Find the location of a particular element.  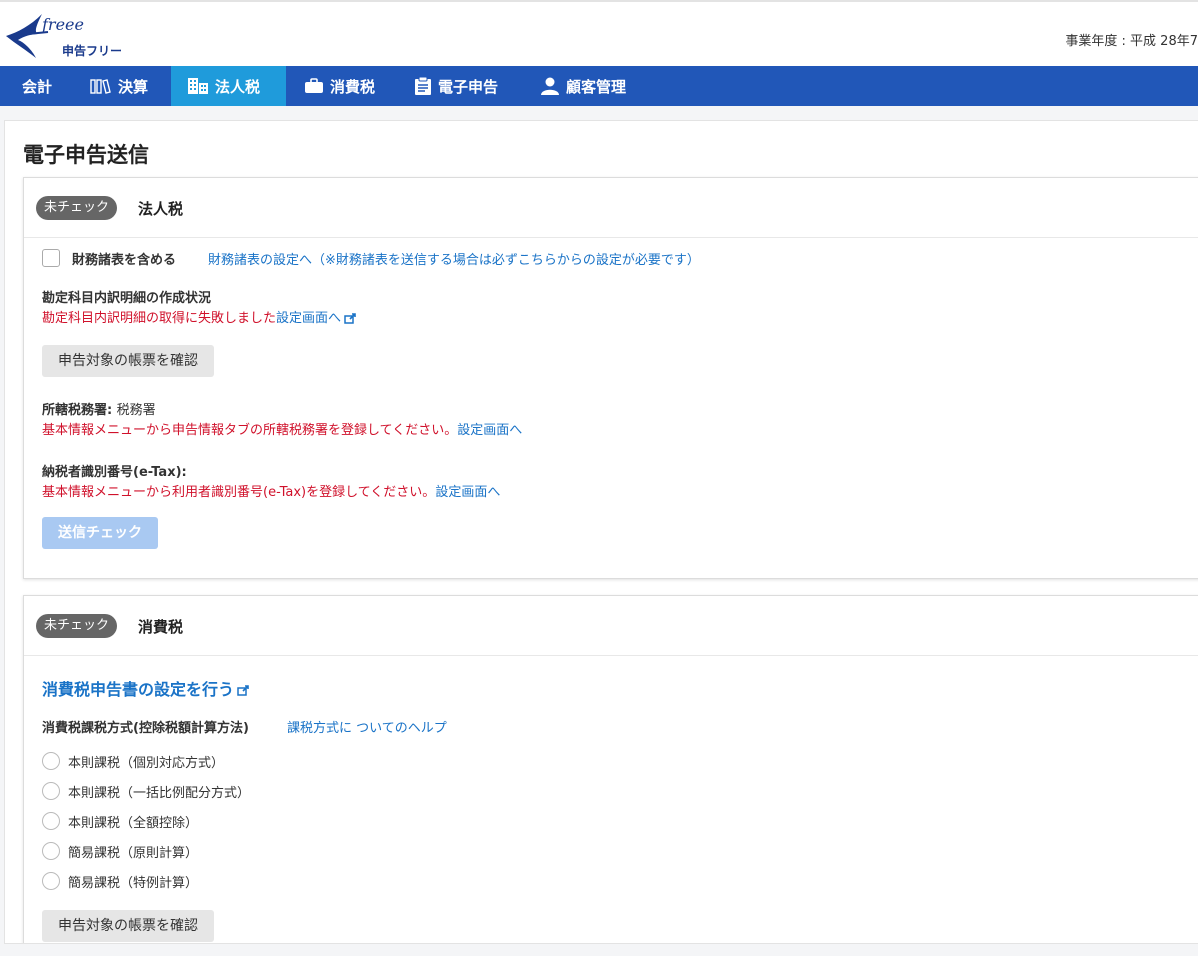

nav-item-consumption-tax: 消費税 is located at coordinates (339, 86).